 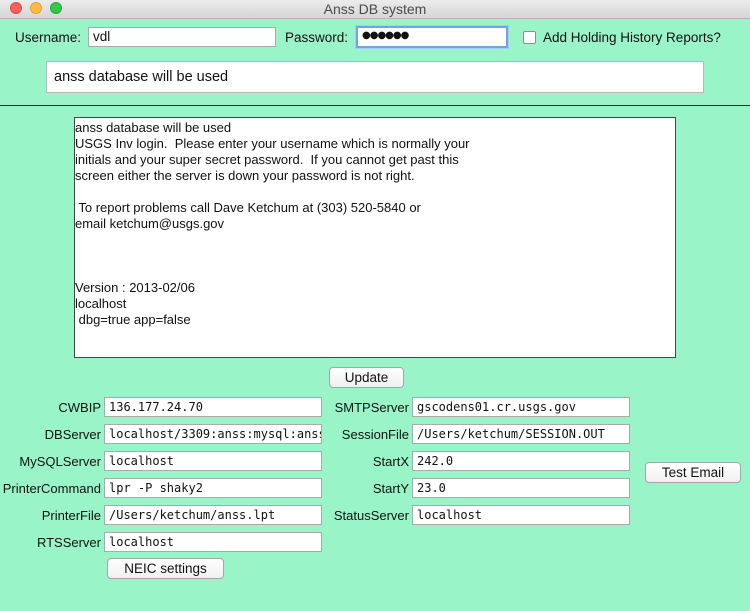 I want to click on mysqlserver-field: localhost, so click(x=213, y=461).